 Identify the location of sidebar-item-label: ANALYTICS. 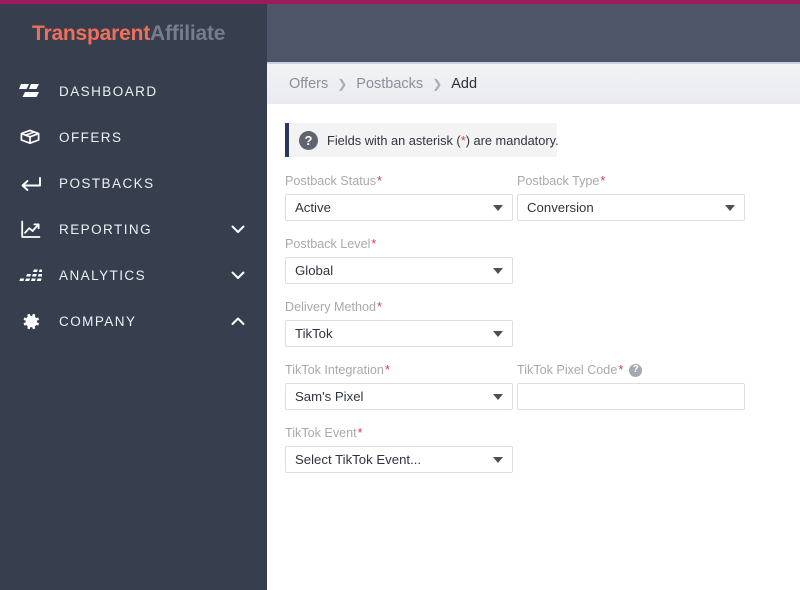
(103, 275).